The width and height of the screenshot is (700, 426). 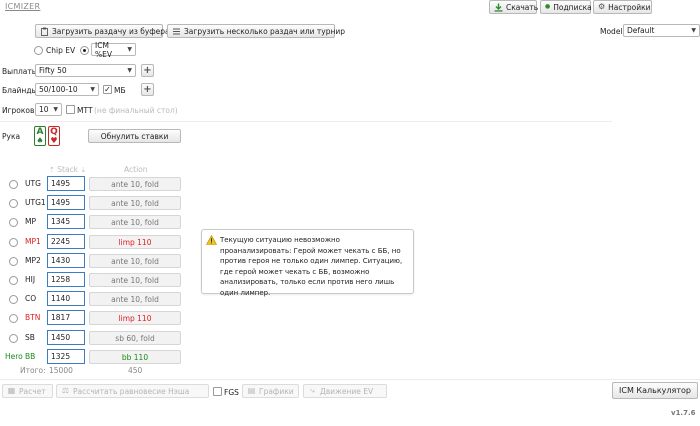 I want to click on ev-flow-label: Движение EV, so click(x=347, y=391).